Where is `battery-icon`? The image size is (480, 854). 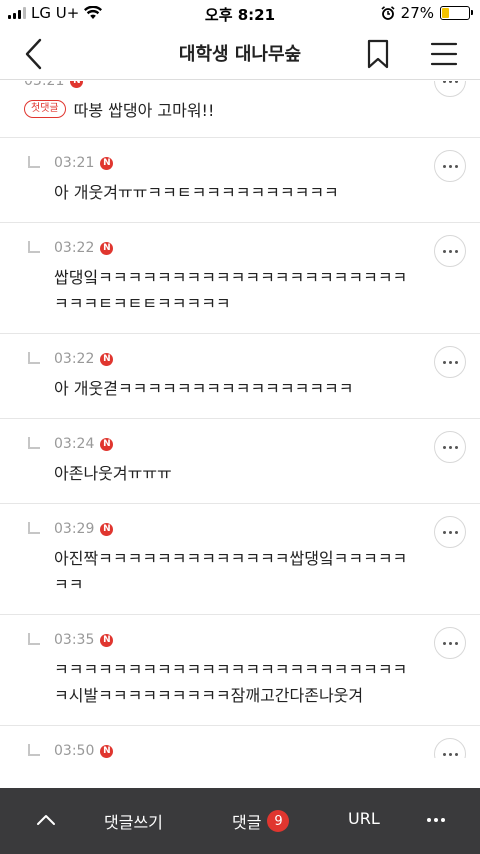
battery-icon is located at coordinates (456, 13).